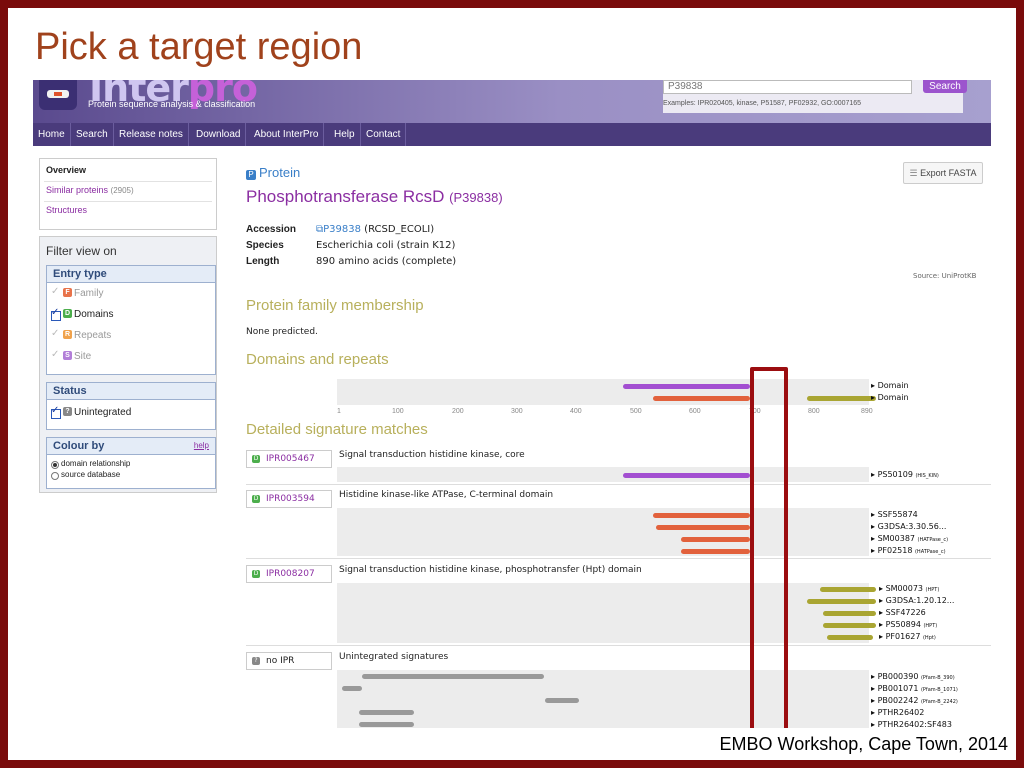 The image size is (1024, 768). Describe the element at coordinates (317, 359) in the screenshot. I see `domains-section-title: Domains and repeats` at that location.